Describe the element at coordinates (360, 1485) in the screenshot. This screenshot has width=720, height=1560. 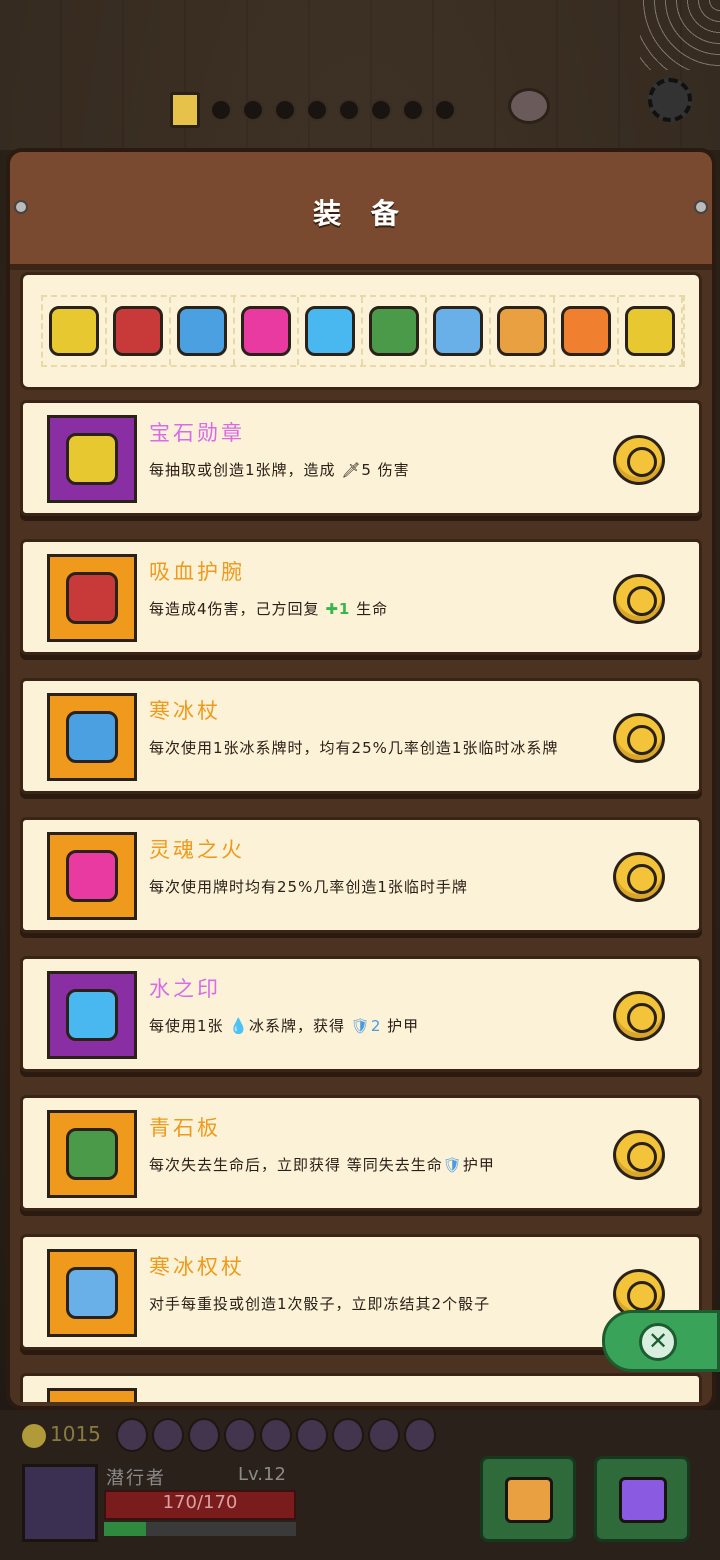
I see `bottom-hud: 1015 潜行者 Lv.12 170/170` at that location.